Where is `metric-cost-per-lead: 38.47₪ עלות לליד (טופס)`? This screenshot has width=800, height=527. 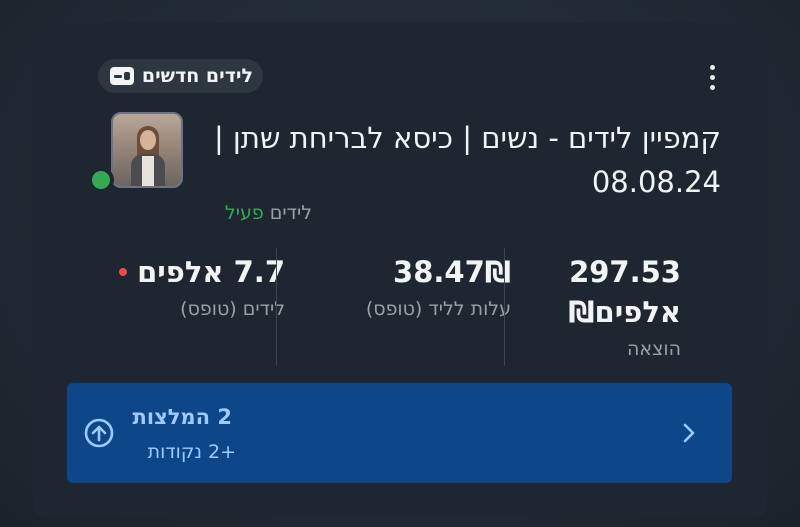 metric-cost-per-lead: 38.47₪ עלות לליד (טופס) is located at coordinates (405, 286).